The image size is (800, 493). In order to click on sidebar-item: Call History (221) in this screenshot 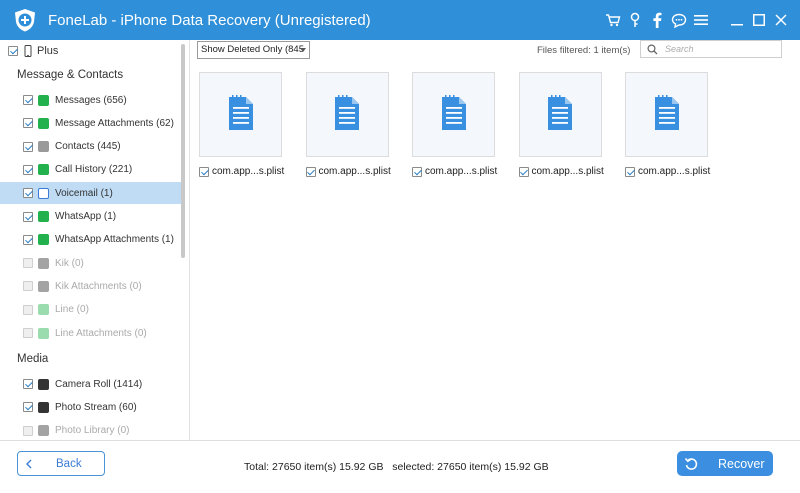, I will do `click(90, 170)`.